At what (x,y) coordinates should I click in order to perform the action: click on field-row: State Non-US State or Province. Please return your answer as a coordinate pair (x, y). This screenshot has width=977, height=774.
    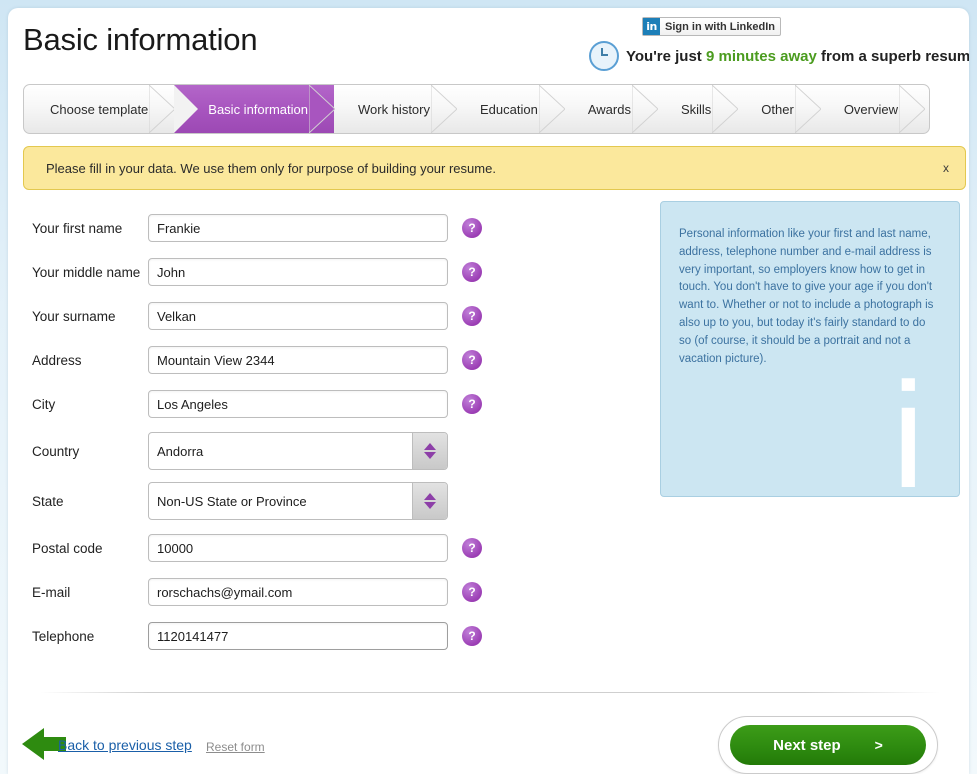
    Looking at the image, I should click on (318, 501).